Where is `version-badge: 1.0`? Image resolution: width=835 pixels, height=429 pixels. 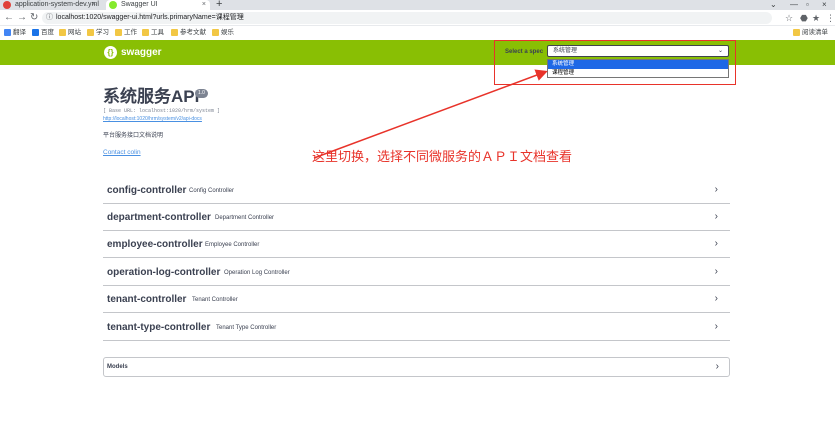 version-badge: 1.0 is located at coordinates (201, 93).